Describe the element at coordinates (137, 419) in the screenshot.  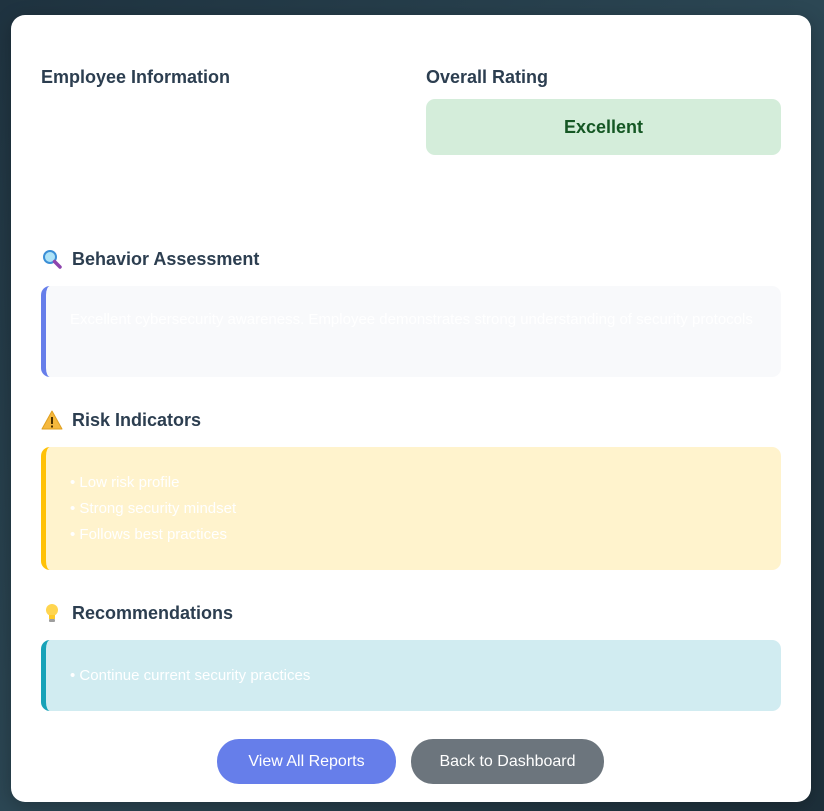
I see `risk-indicators-title: Risk Indicators` at that location.